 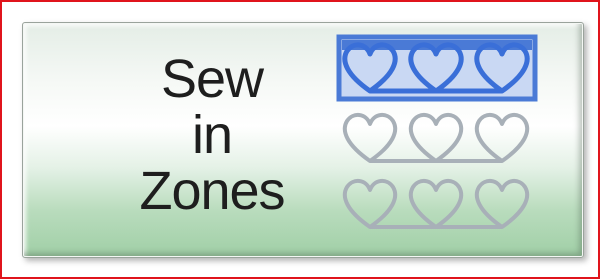 I want to click on label-line-1: Sew, so click(x=212, y=79).